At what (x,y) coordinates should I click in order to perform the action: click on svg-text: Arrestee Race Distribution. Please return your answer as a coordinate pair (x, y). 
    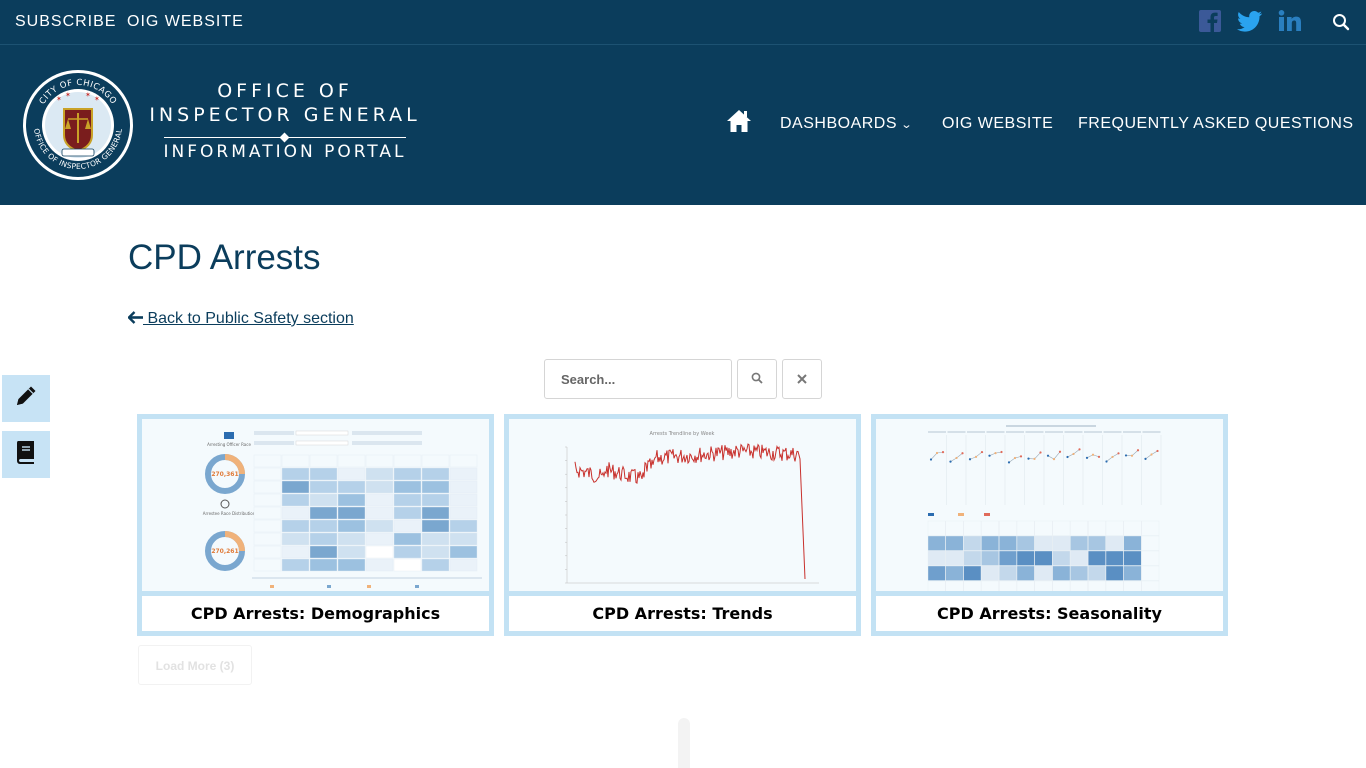
    Looking at the image, I should click on (229, 513).